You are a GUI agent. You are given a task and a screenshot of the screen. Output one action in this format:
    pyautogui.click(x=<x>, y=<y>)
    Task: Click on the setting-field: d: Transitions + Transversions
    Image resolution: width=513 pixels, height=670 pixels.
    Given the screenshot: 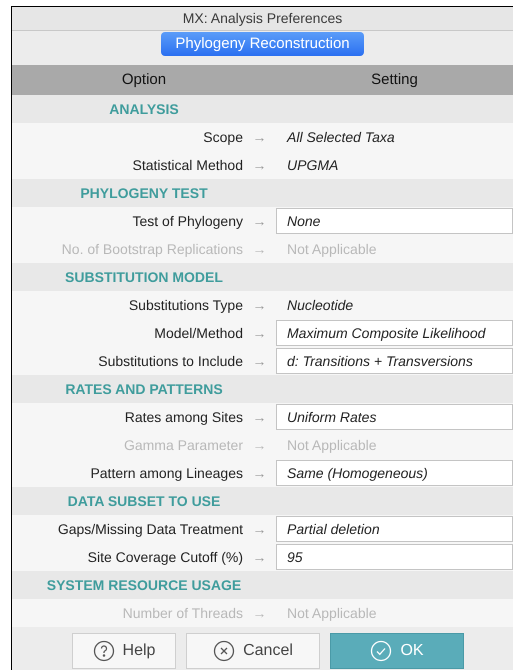 What is the action you would take?
    pyautogui.click(x=394, y=361)
    